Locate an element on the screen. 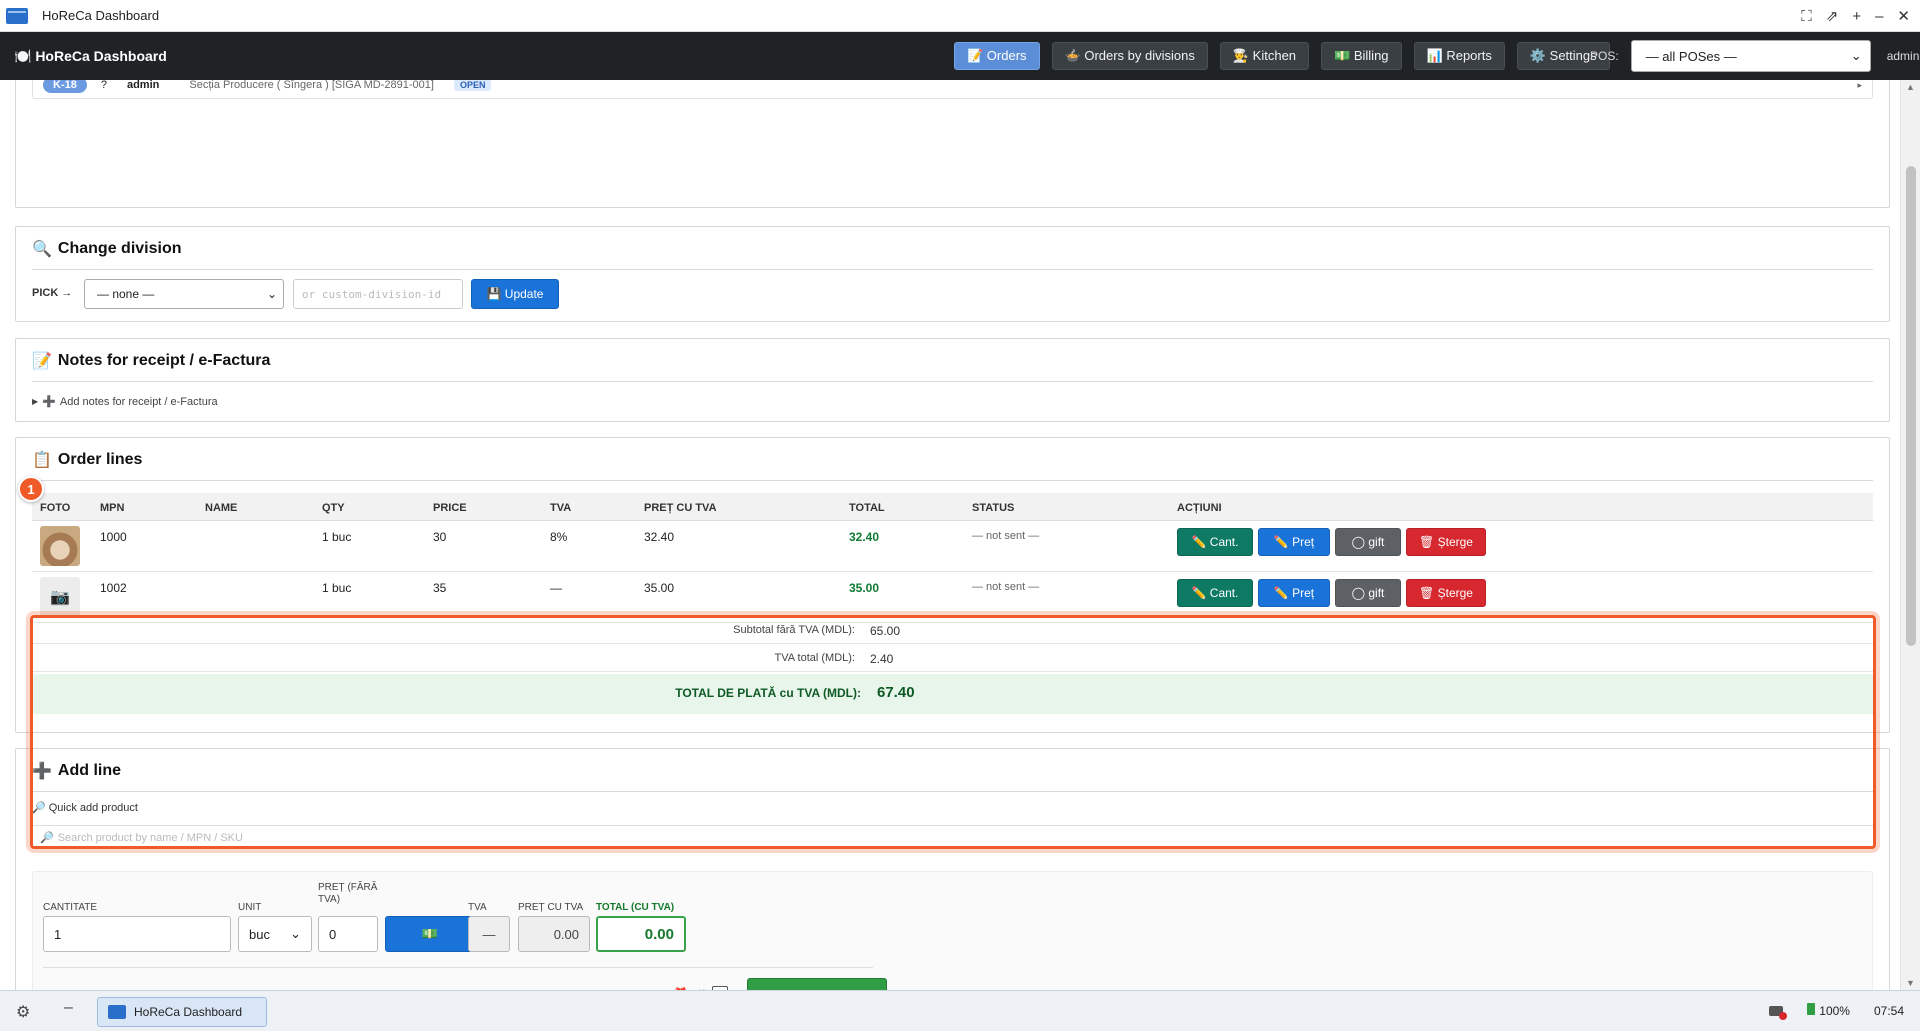 This screenshot has height=1031, width=1920. notes-heading: 📝 Notes for receipt / e-Factura is located at coordinates (151, 361).